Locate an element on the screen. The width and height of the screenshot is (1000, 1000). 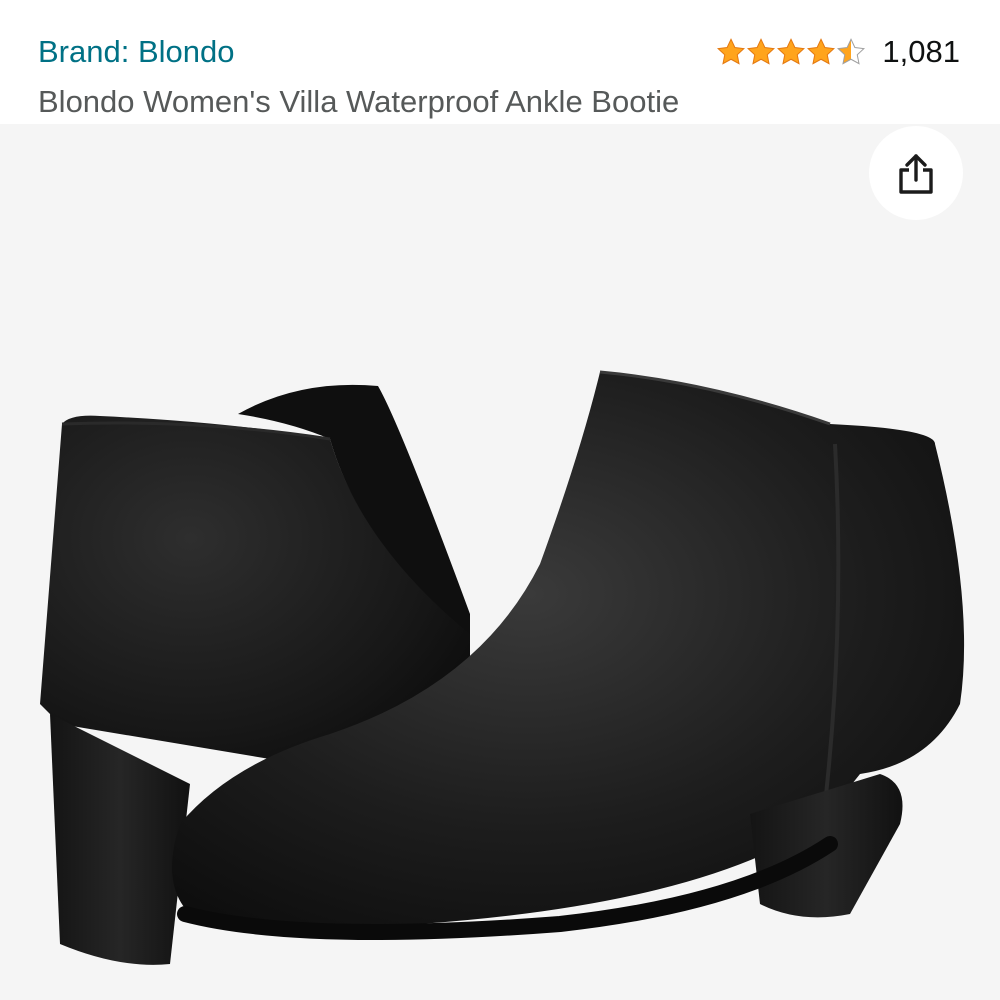
brand-link: Brand: Blondo is located at coordinates (136, 52).